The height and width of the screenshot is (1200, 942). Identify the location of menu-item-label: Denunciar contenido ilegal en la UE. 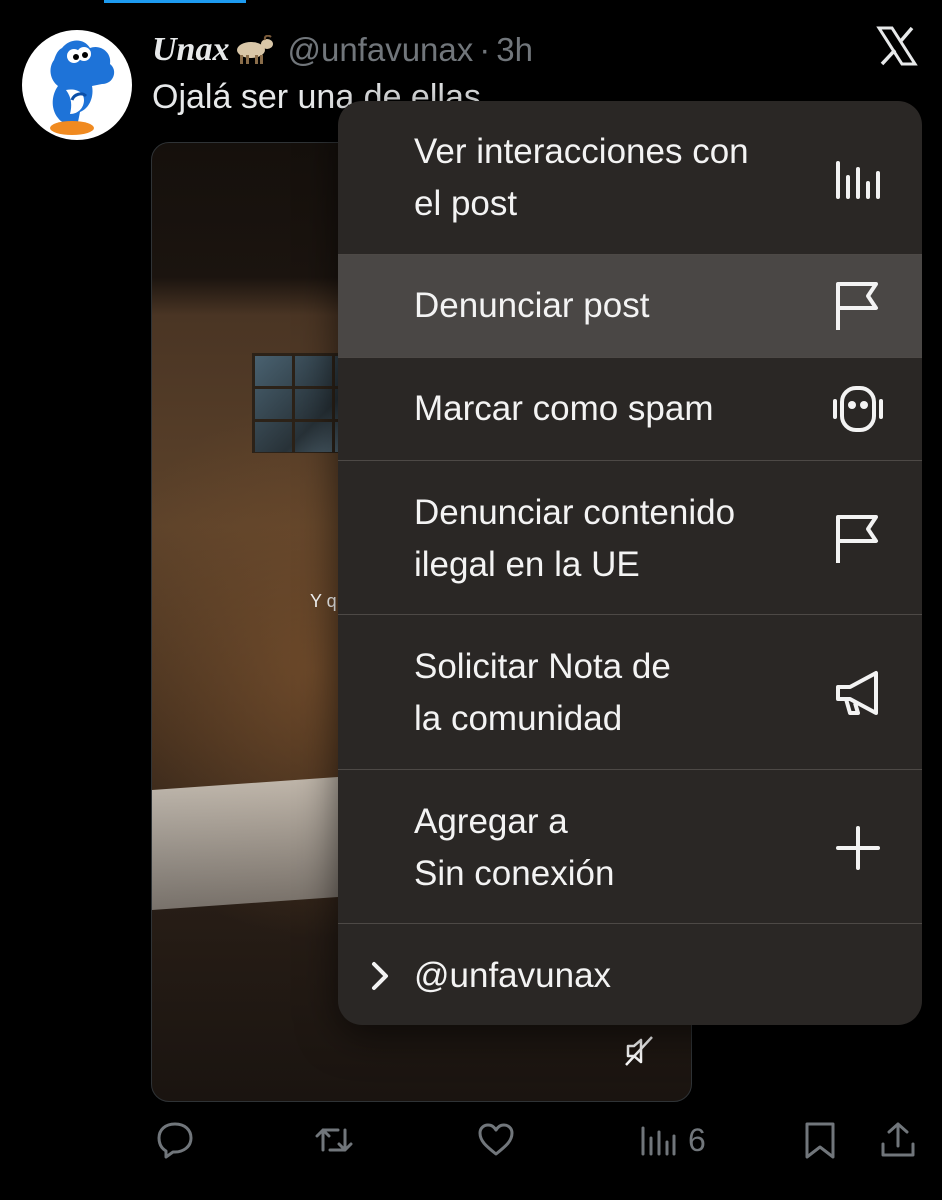
(575, 538).